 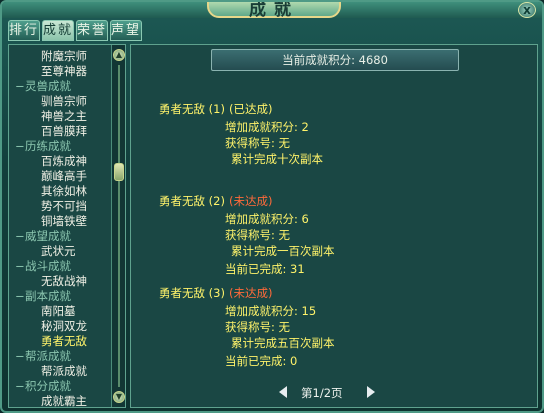 What do you see at coordinates (60, 281) in the screenshot?
I see `tree-item: 无敌战神` at bounding box center [60, 281].